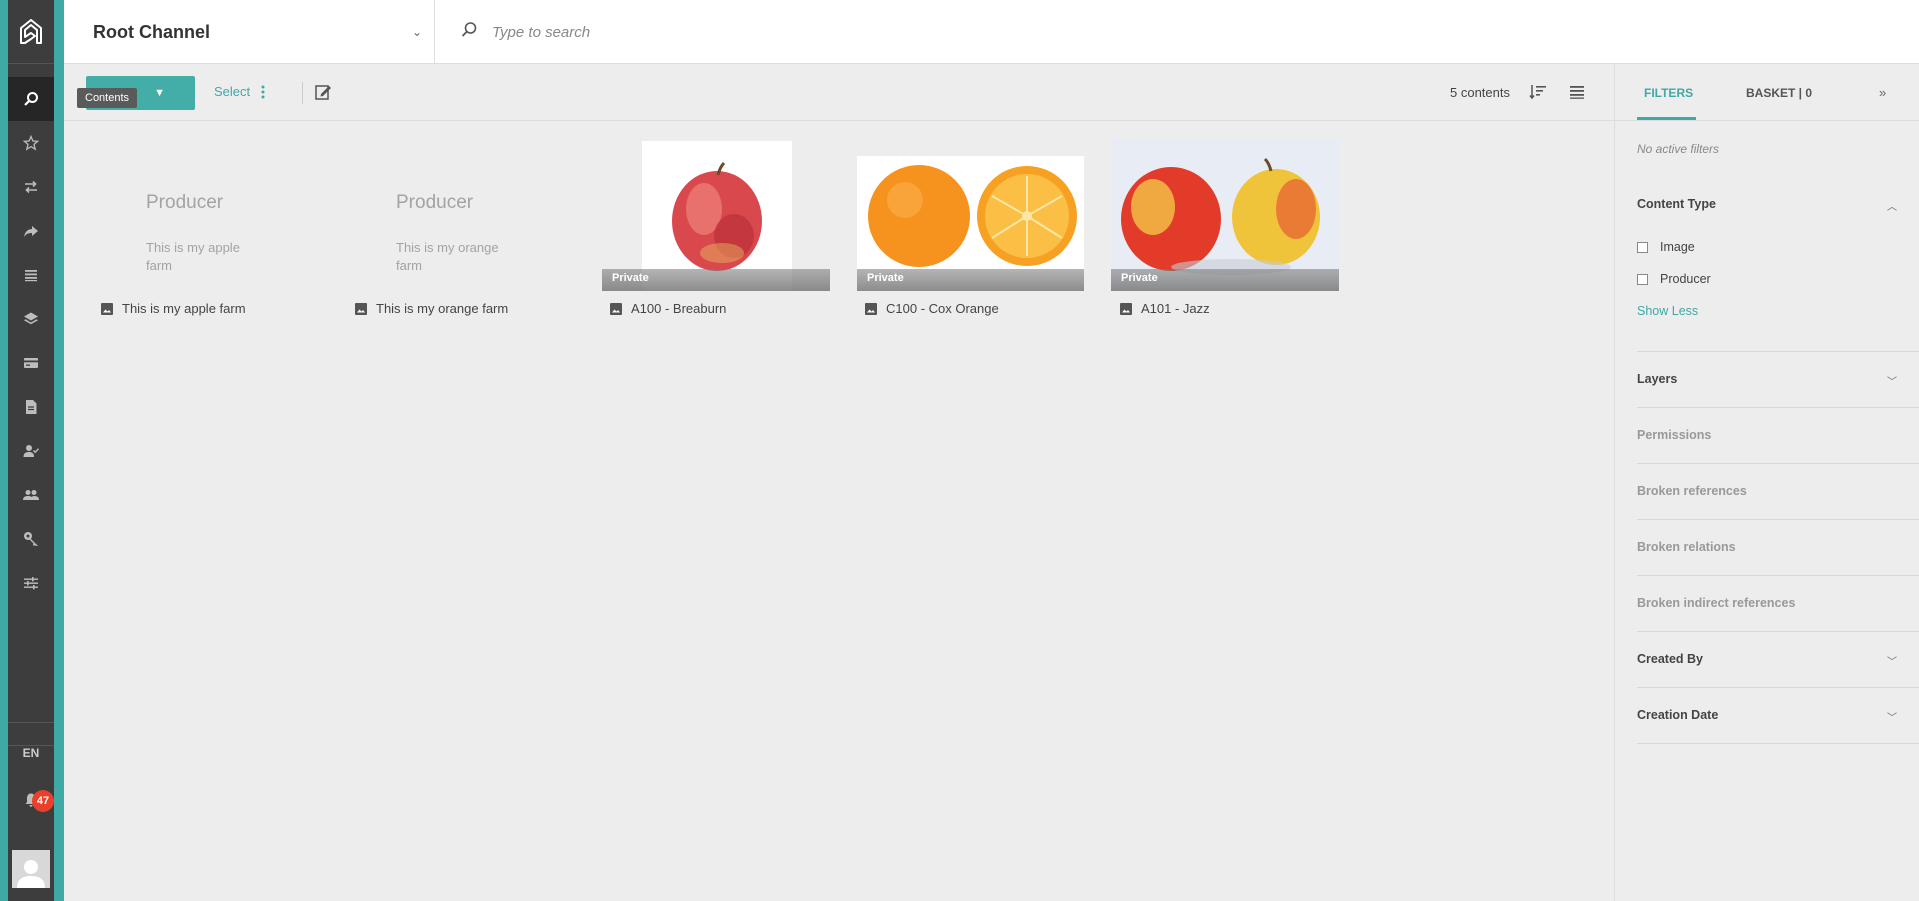  Describe the element at coordinates (201, 227) in the screenshot. I see `content-card-producer: Producer This is my apple farm` at that location.